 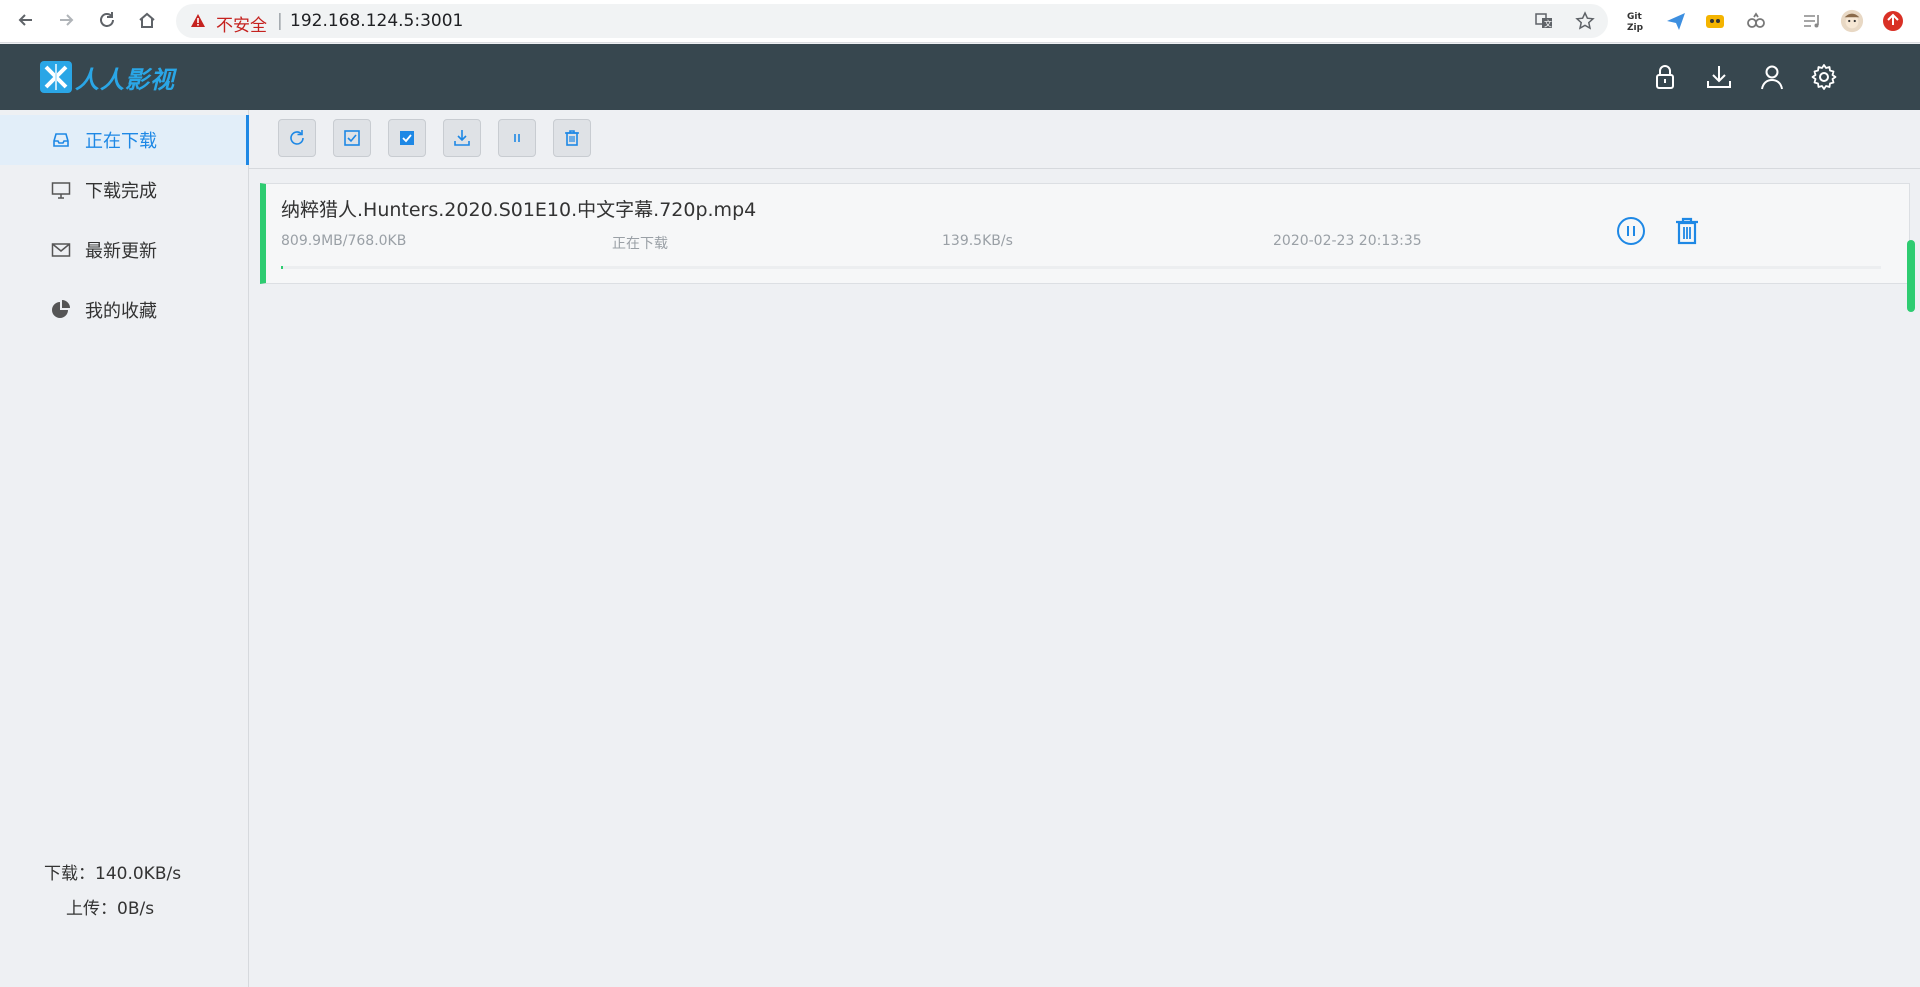 I want to click on security-label: 不安全, so click(x=241, y=23).